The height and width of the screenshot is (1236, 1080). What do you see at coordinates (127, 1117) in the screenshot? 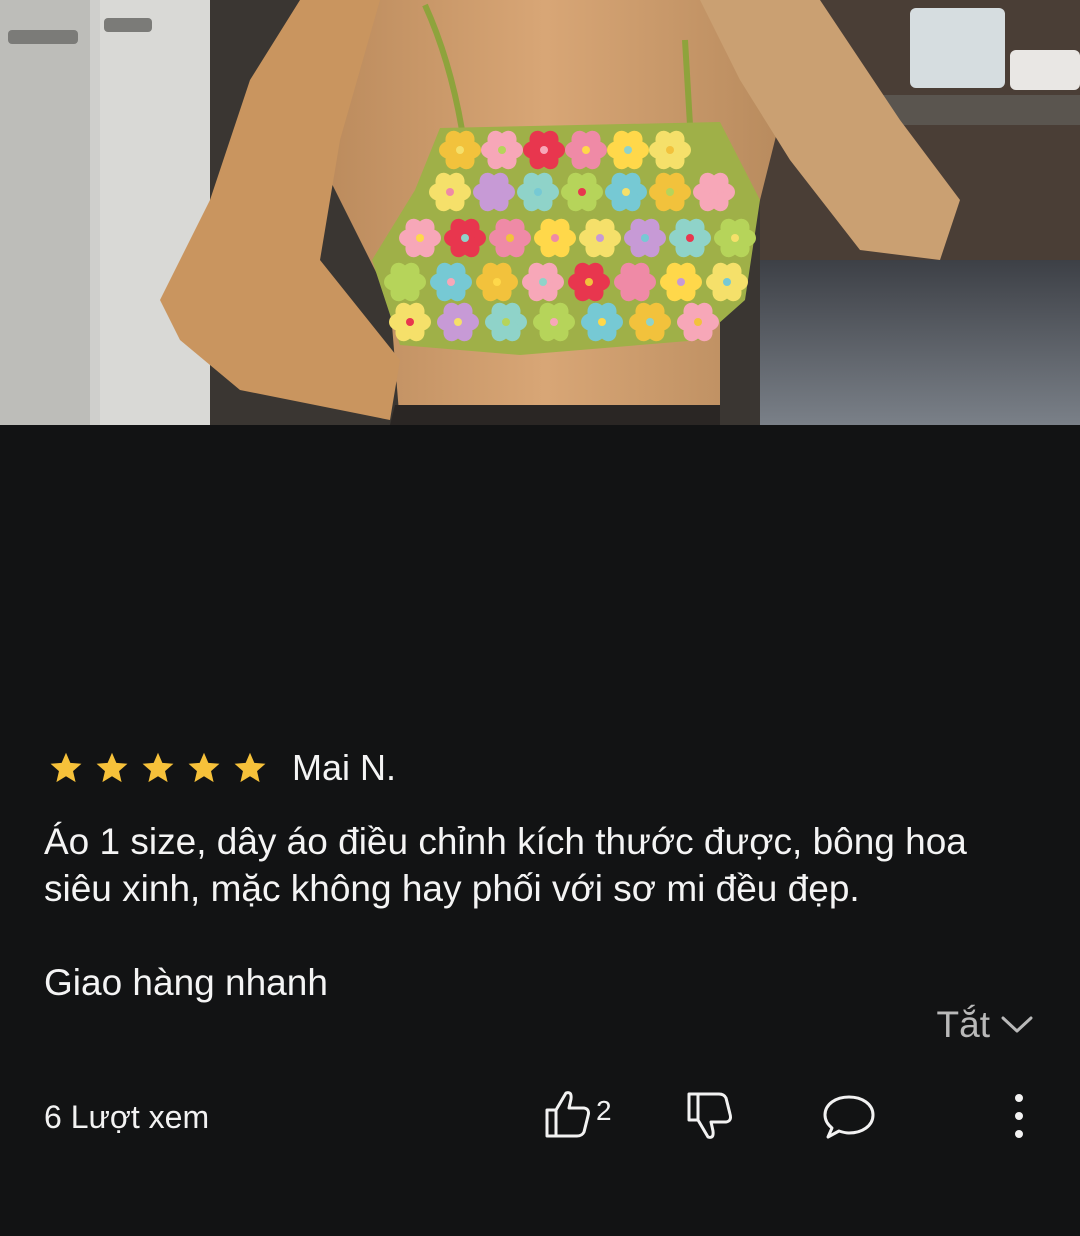
I see `view-count: 6 Lượt xem` at bounding box center [127, 1117].